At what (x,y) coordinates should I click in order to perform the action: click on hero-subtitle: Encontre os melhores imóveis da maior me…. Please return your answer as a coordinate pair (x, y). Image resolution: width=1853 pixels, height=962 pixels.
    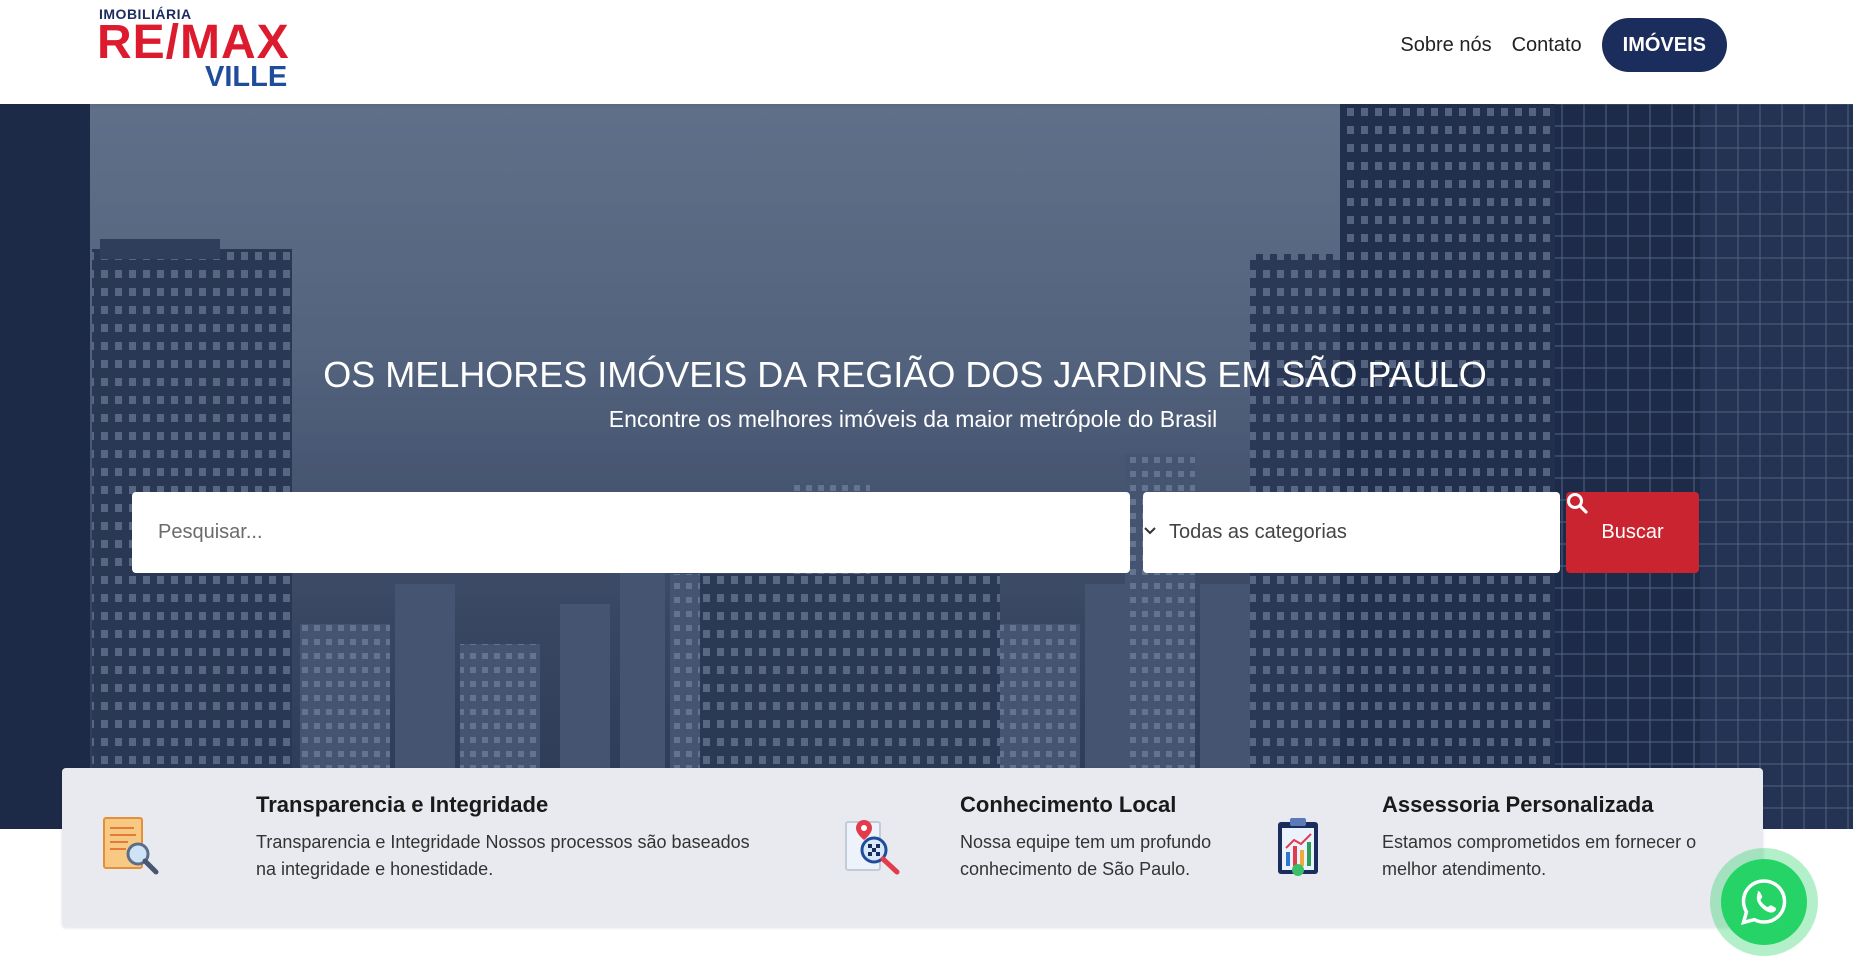
    Looking at the image, I should click on (913, 419).